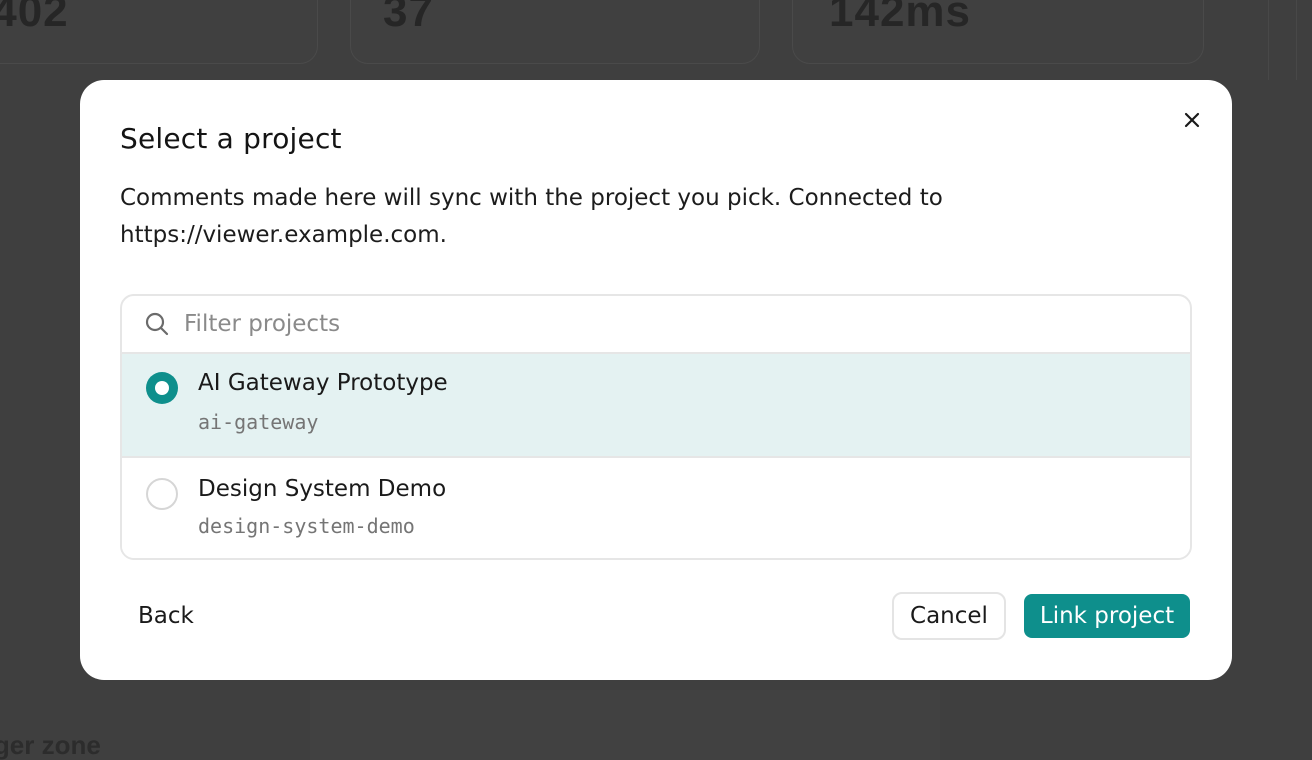 This screenshot has width=1312, height=760. Describe the element at coordinates (900, 18) in the screenshot. I see `stat-value: 142ms` at that location.